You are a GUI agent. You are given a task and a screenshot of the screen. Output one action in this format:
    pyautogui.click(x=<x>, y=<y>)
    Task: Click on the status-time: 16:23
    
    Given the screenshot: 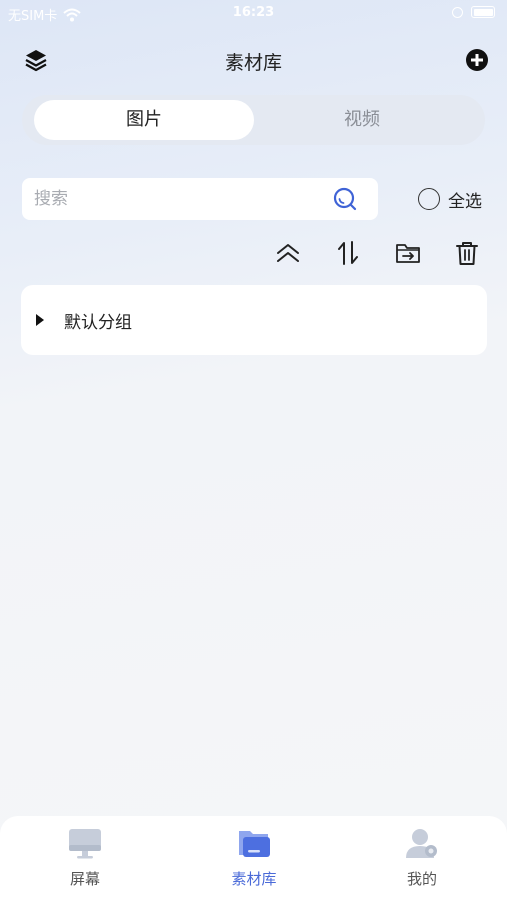 What is the action you would take?
    pyautogui.click(x=253, y=12)
    